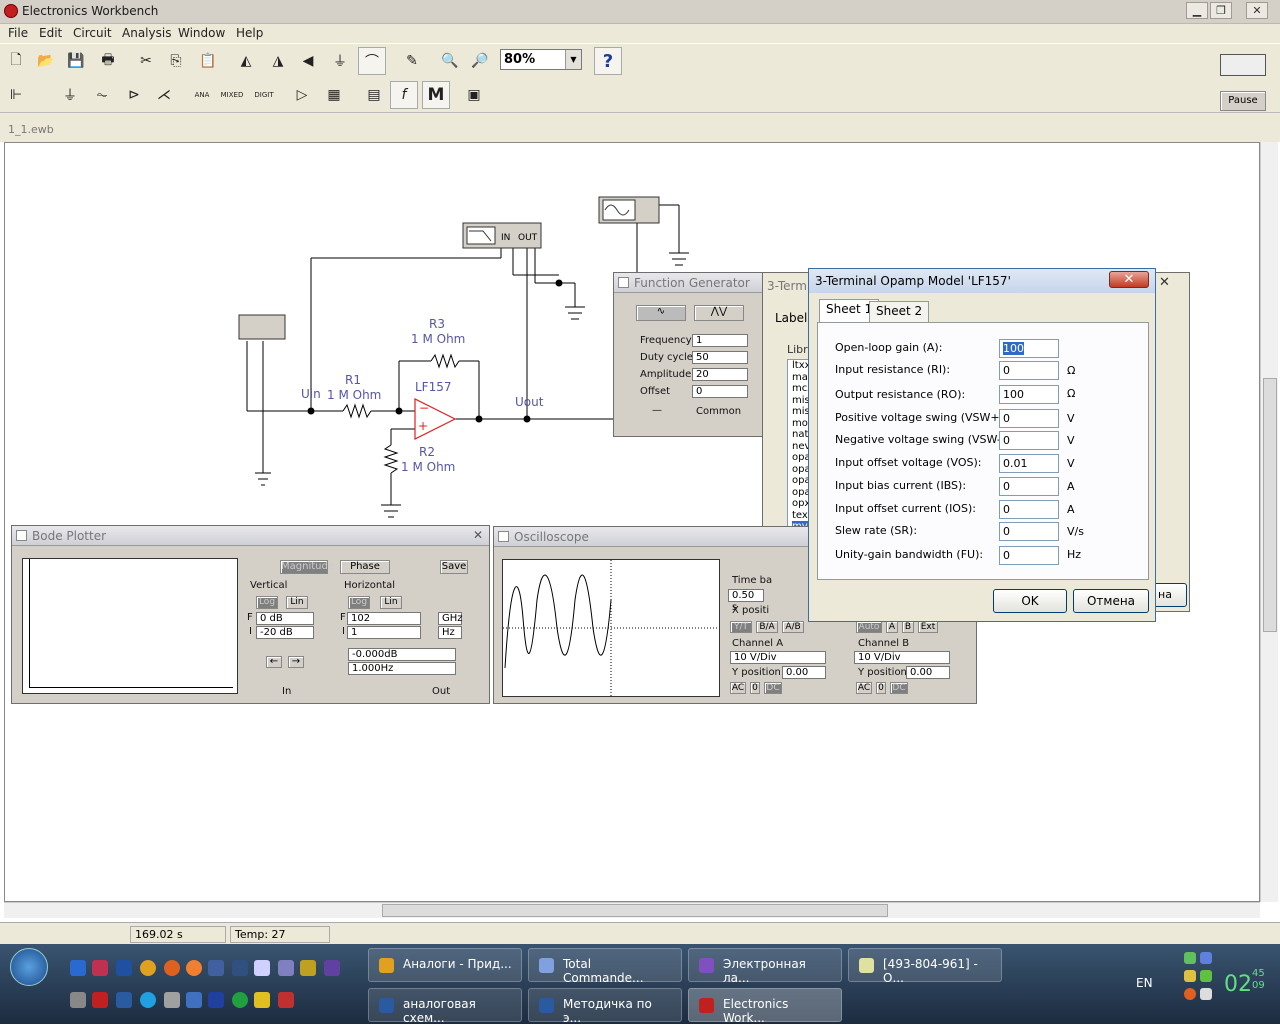 This screenshot has height=1025, width=1280. Describe the element at coordinates (1244, 982) in the screenshot. I see `clock: 02 45 09` at that location.